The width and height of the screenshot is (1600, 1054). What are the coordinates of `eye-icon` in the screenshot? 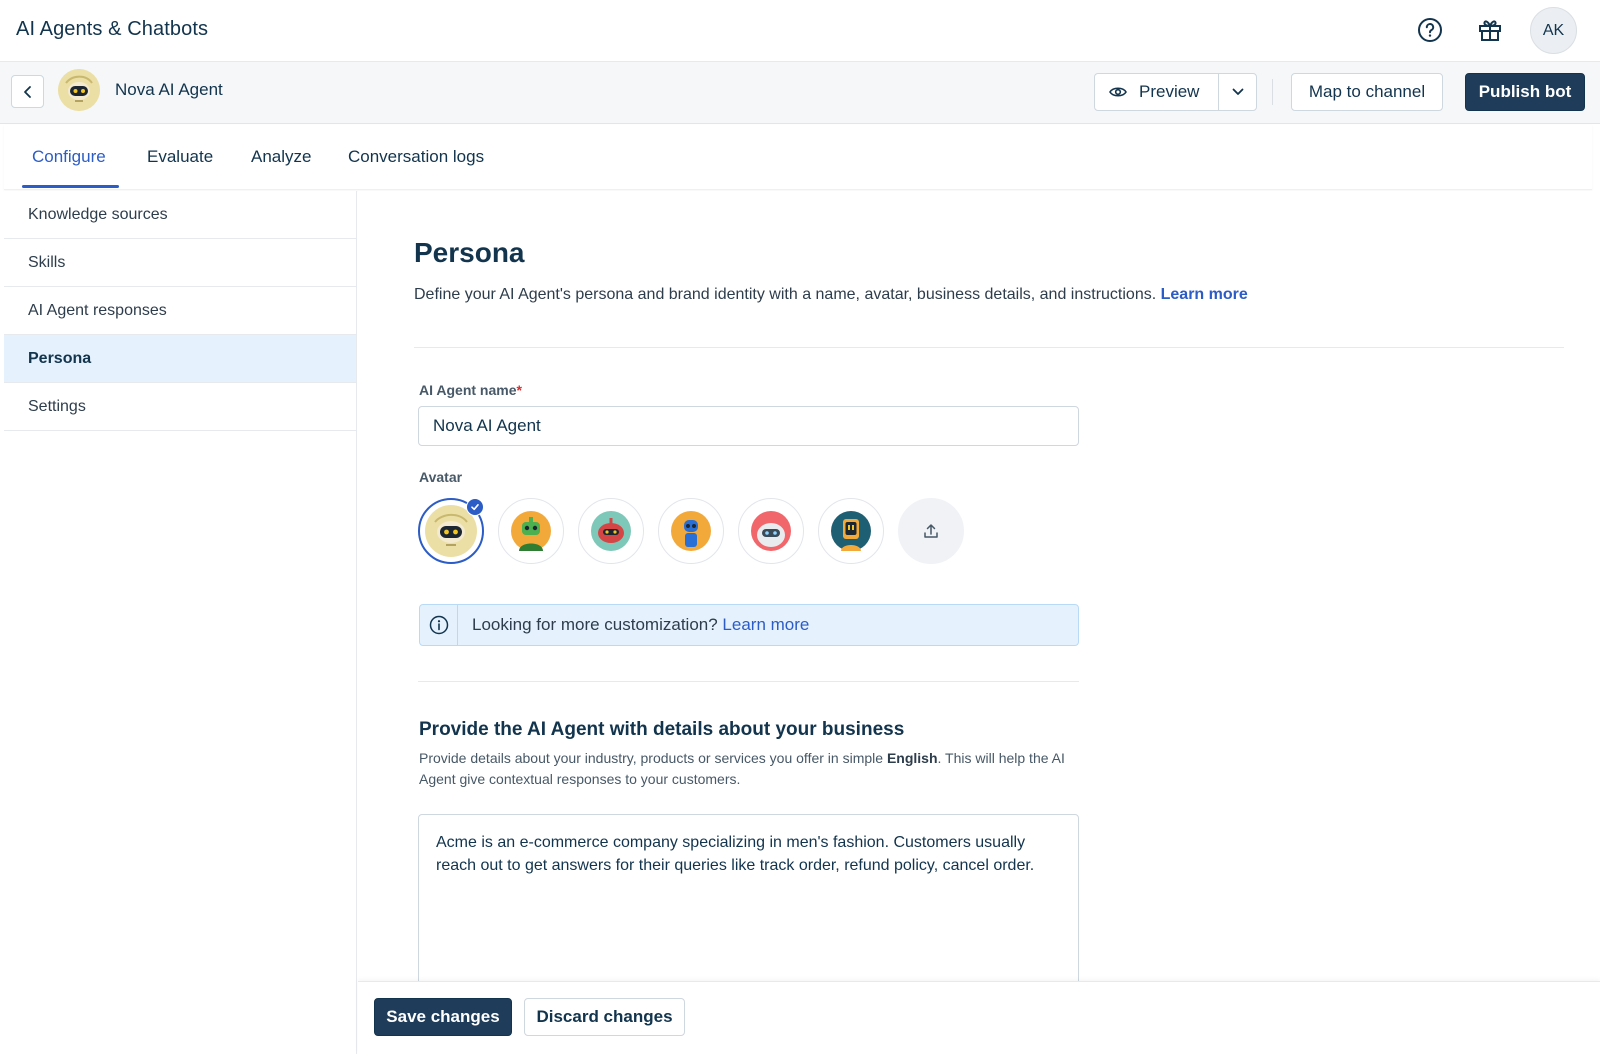 It's located at (1118, 92).